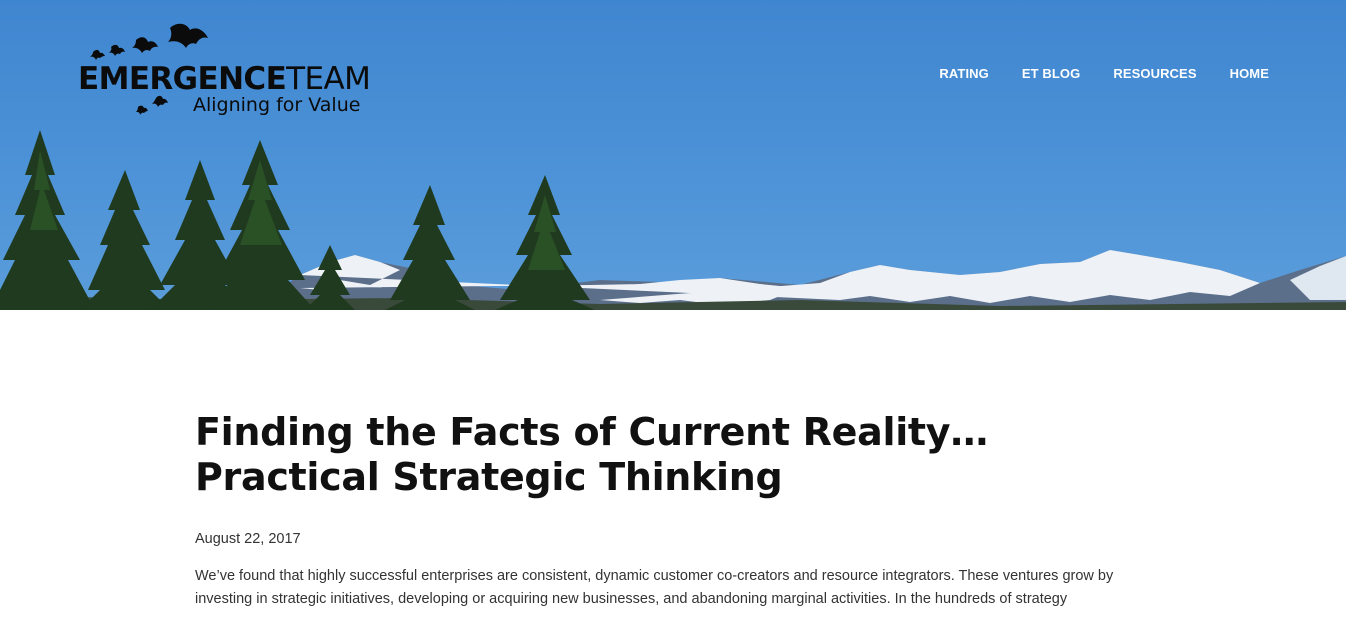 The height and width of the screenshot is (633, 1346). Describe the element at coordinates (1051, 73) in the screenshot. I see `nav-item-et-blog: ET BLOG` at that location.